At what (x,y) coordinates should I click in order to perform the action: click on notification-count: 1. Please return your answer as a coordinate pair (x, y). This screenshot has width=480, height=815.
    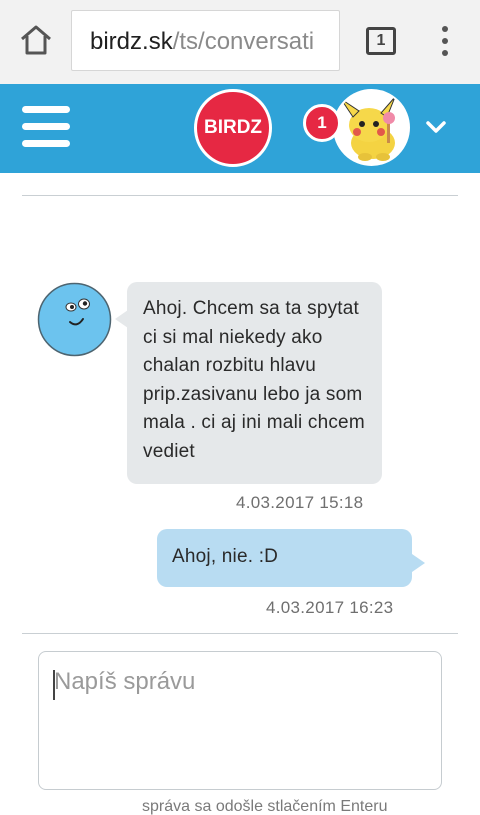
    Looking at the image, I should click on (322, 122).